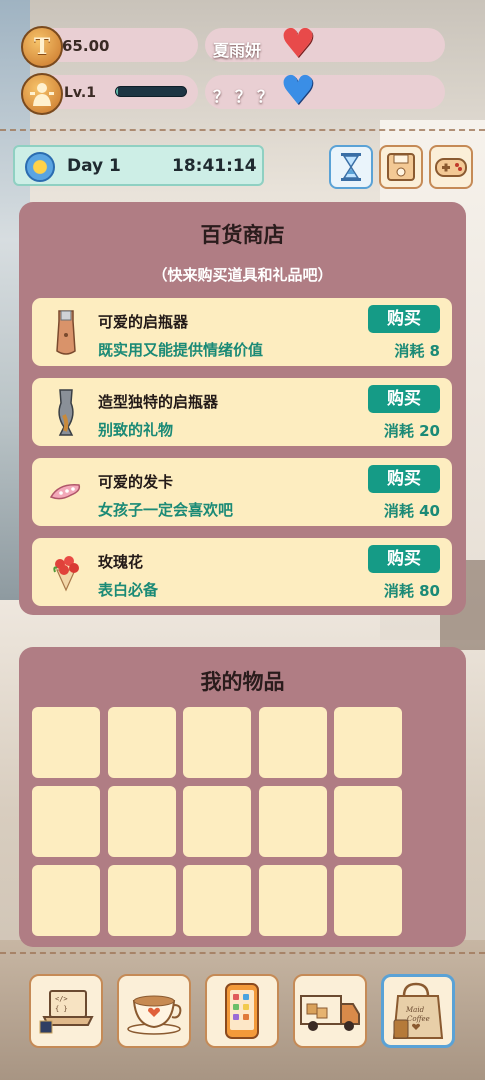 The height and width of the screenshot is (1080, 485). I want to click on affinity-heart-icon-2: ♥, so click(298, 91).